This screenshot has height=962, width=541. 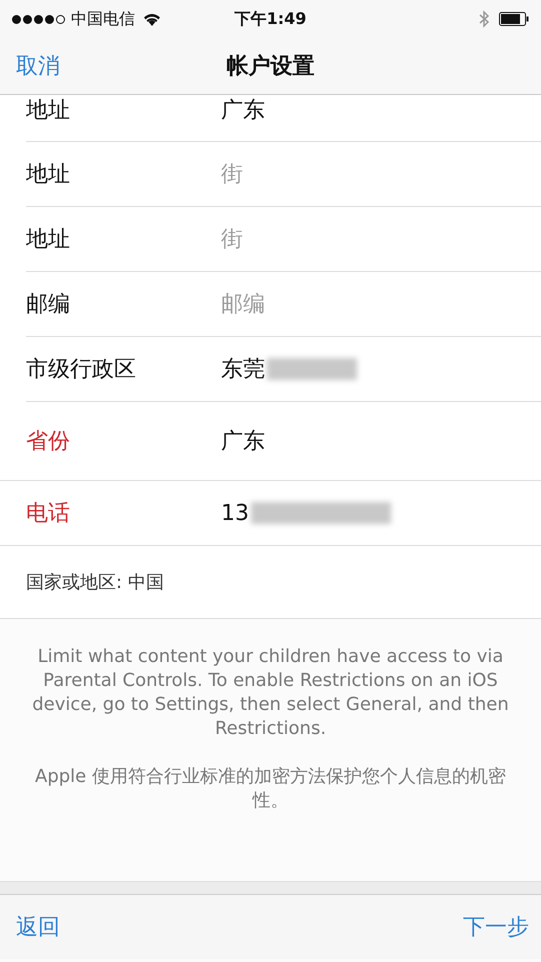 What do you see at coordinates (38, 66) in the screenshot?
I see `cancel-button: 取消` at bounding box center [38, 66].